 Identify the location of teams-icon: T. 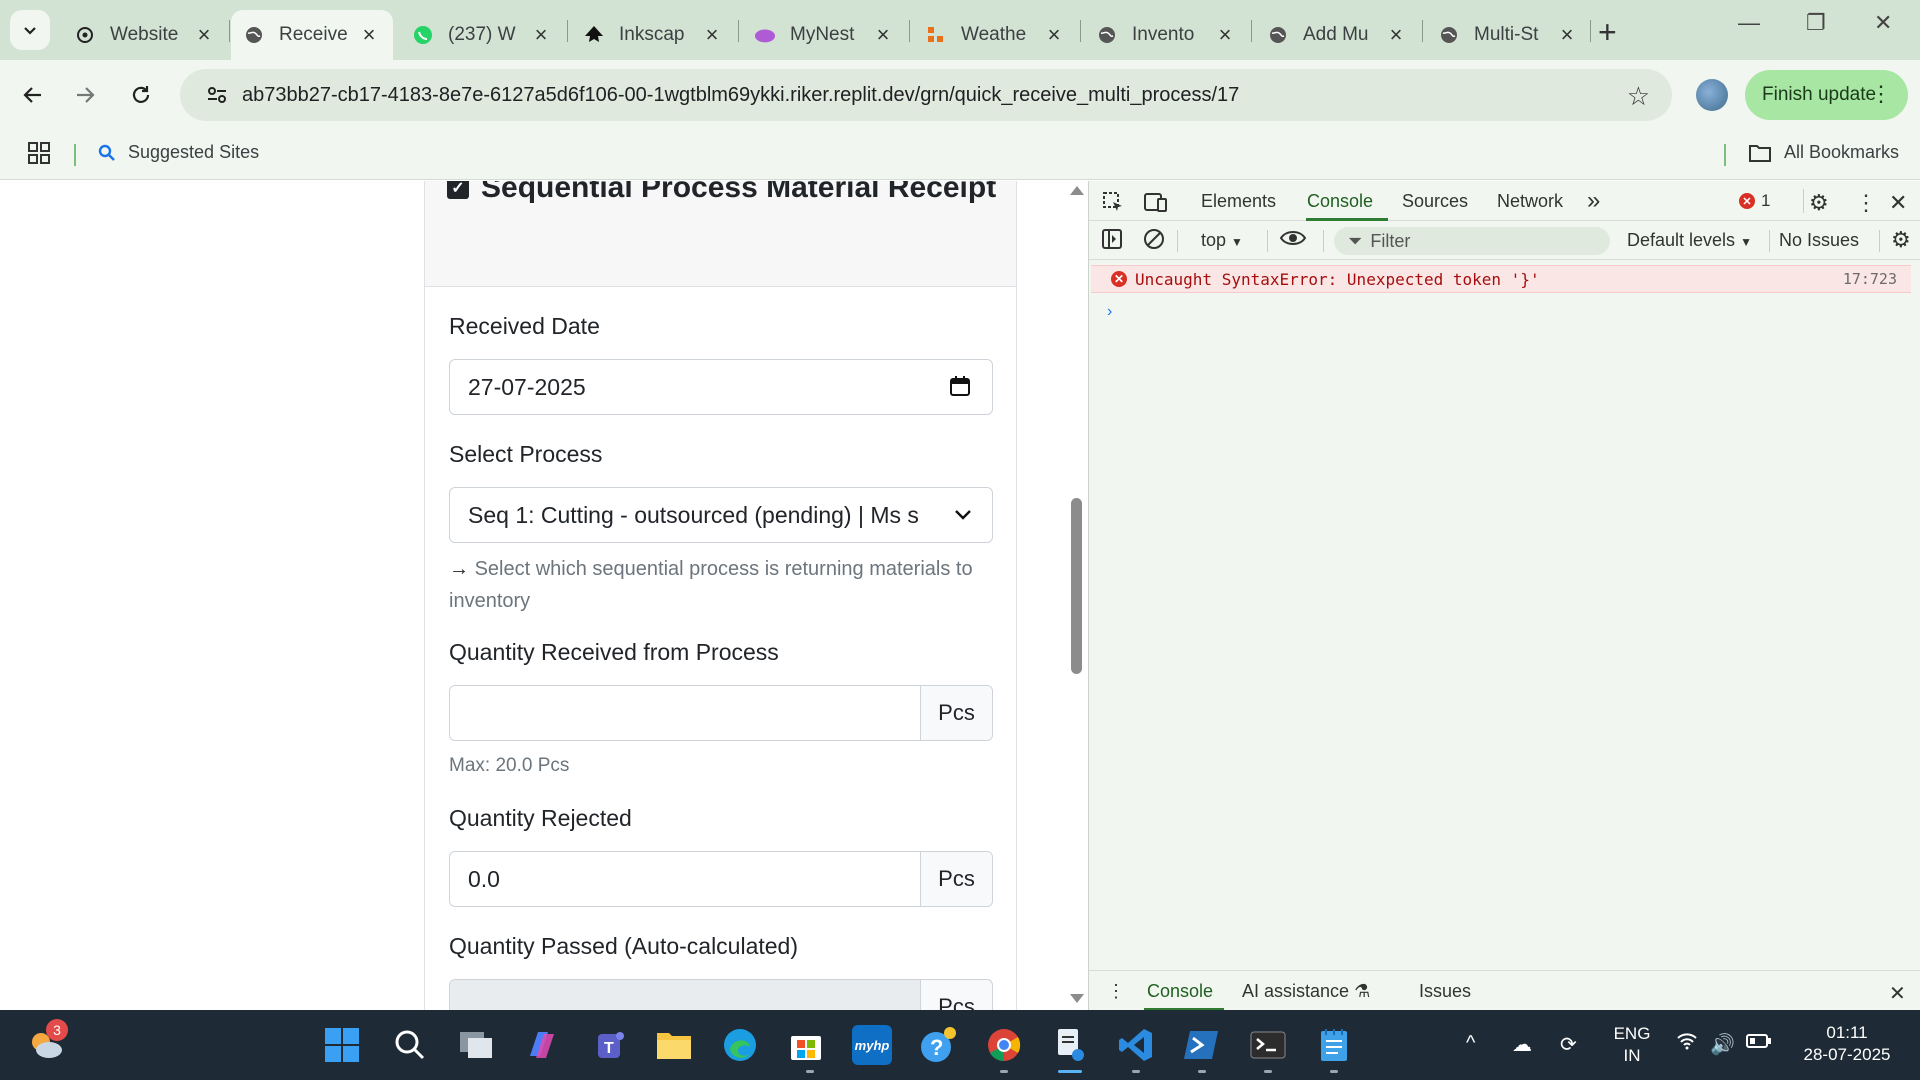
(608, 1045).